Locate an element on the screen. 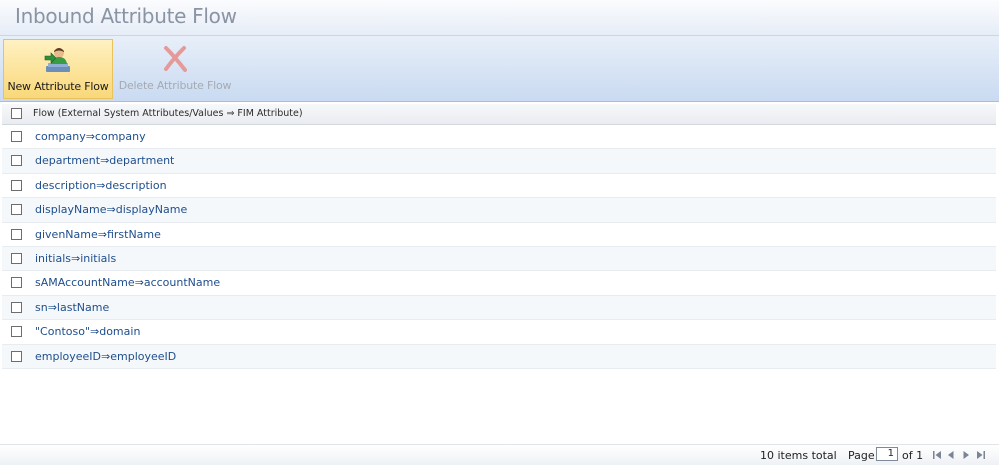 Image resolution: width=999 pixels, height=465 pixels. pager-bar: 10 items total Page 1 of 1 is located at coordinates (499, 454).